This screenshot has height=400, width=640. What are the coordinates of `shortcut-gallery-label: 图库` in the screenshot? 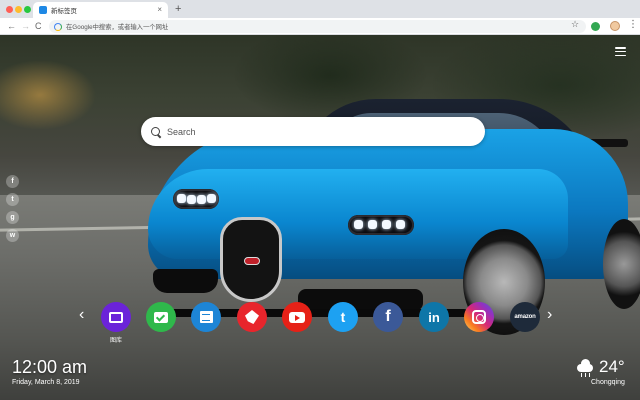 It's located at (115, 341).